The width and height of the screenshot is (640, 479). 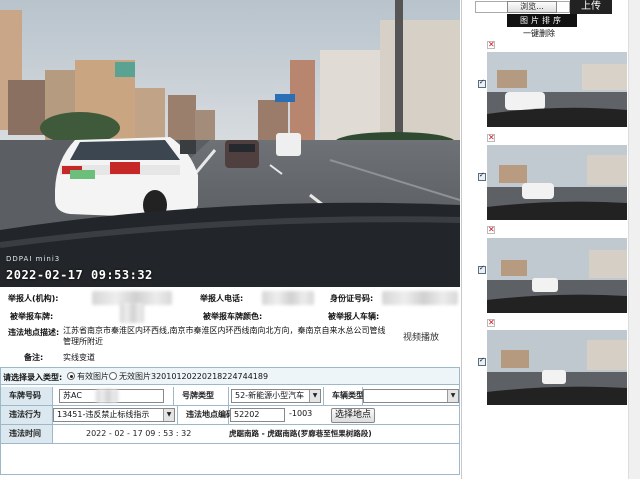 What do you see at coordinates (353, 415) in the screenshot?
I see `select-location-button: 选择地点` at bounding box center [353, 415].